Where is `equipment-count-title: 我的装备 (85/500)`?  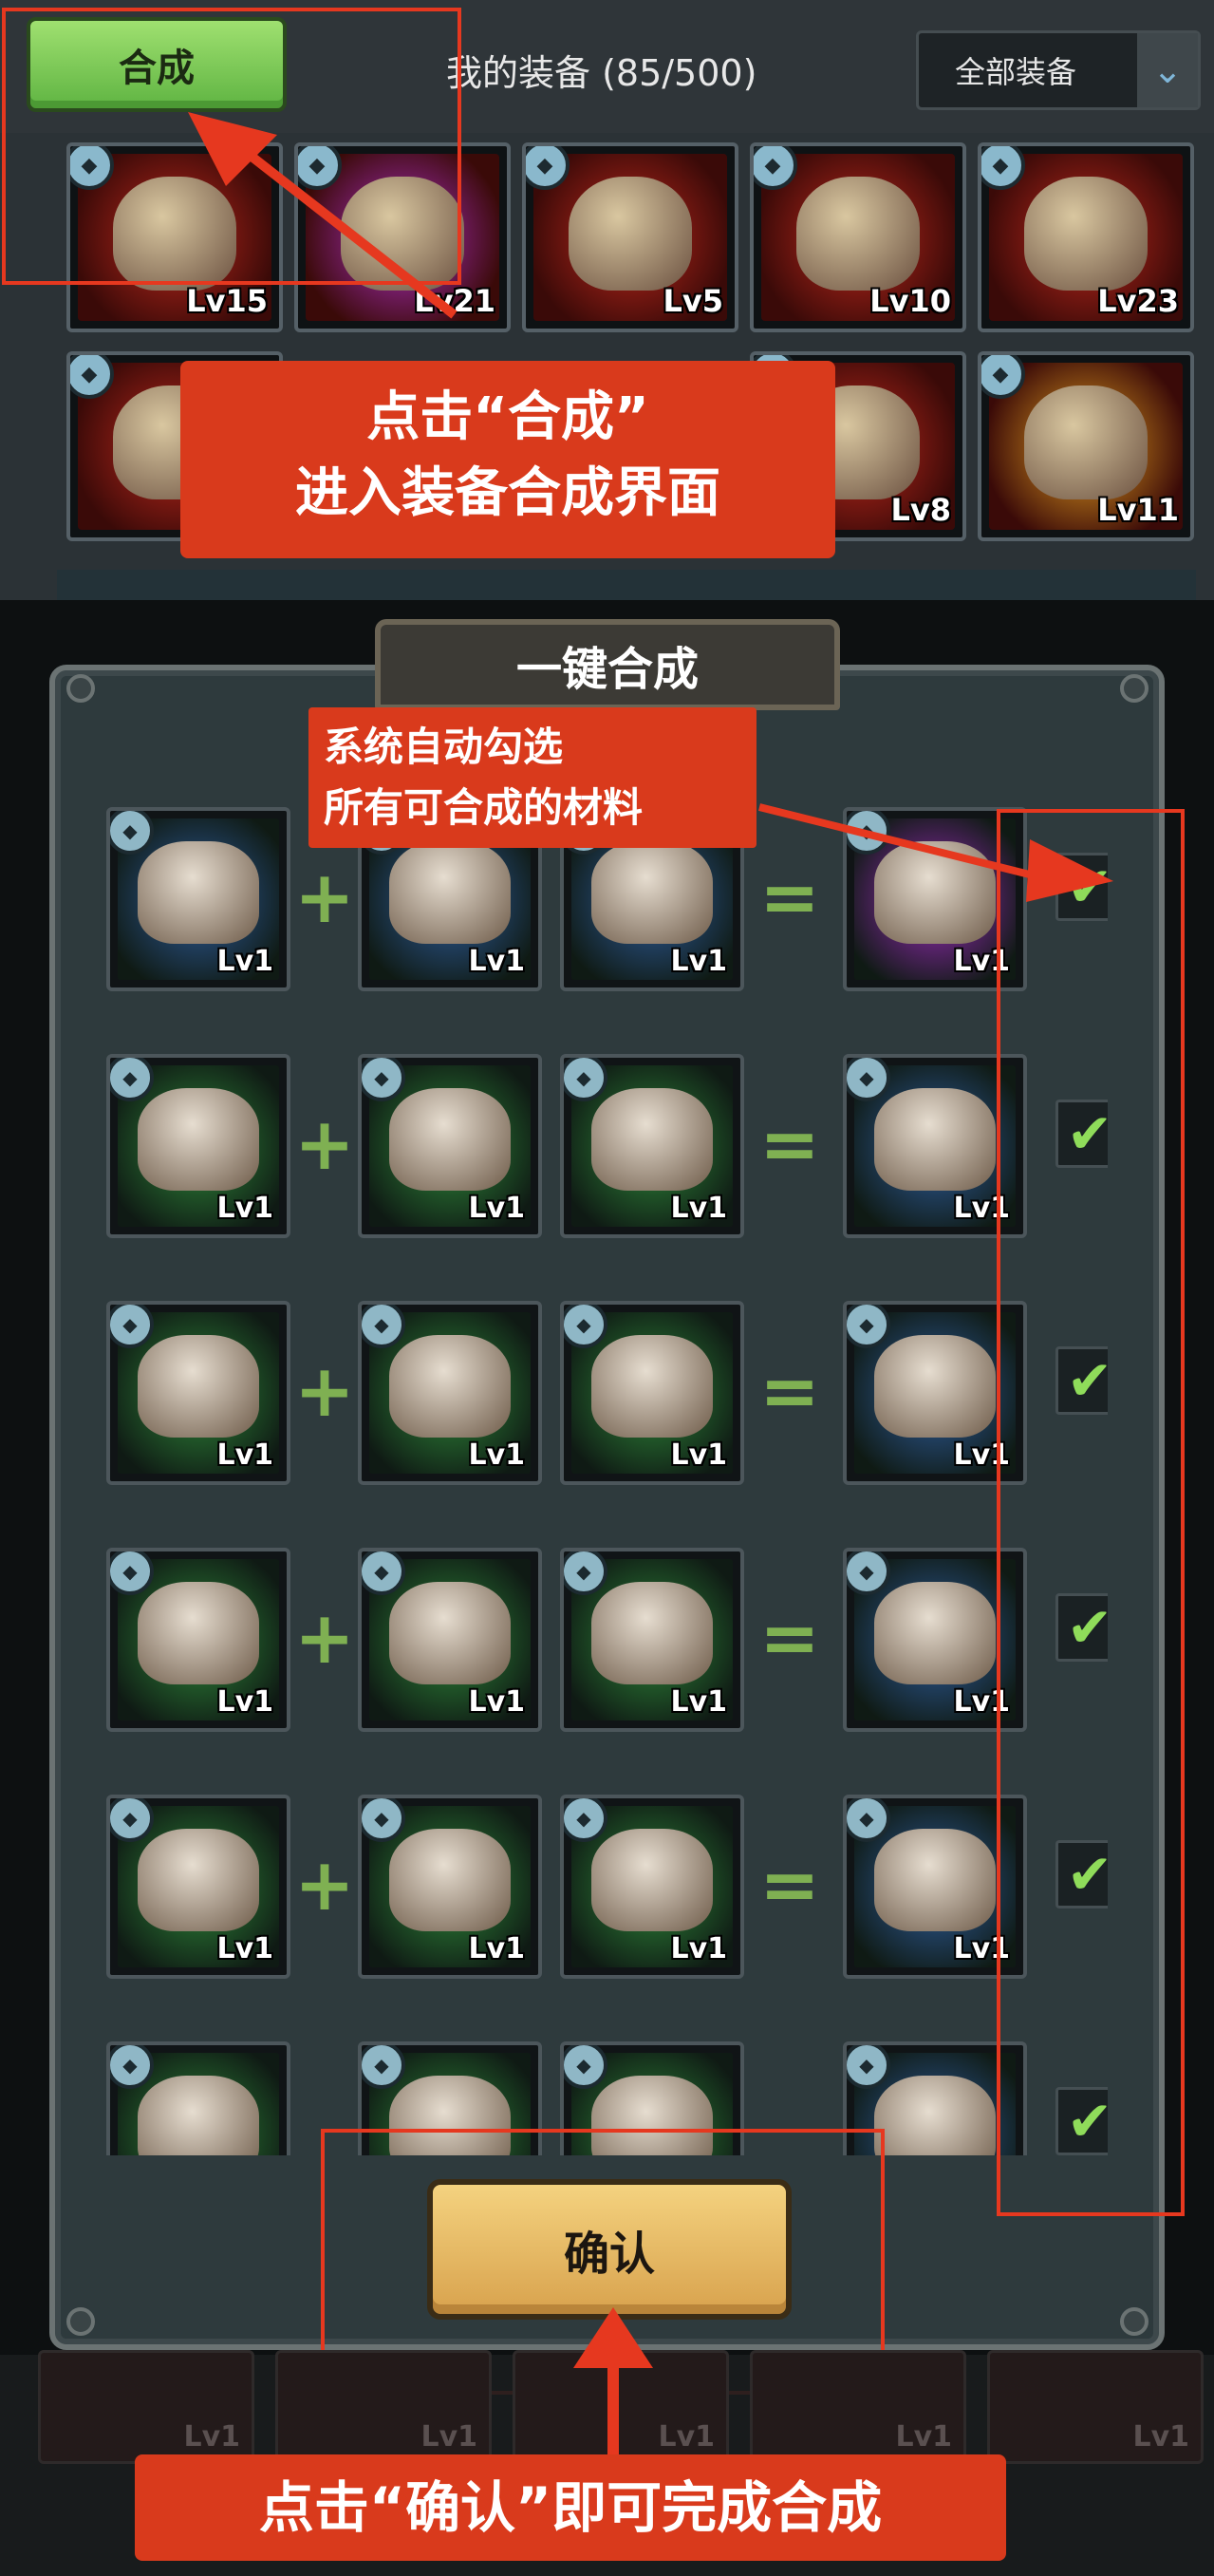
equipment-count-title: 我的装备 (85/500) is located at coordinates (602, 73).